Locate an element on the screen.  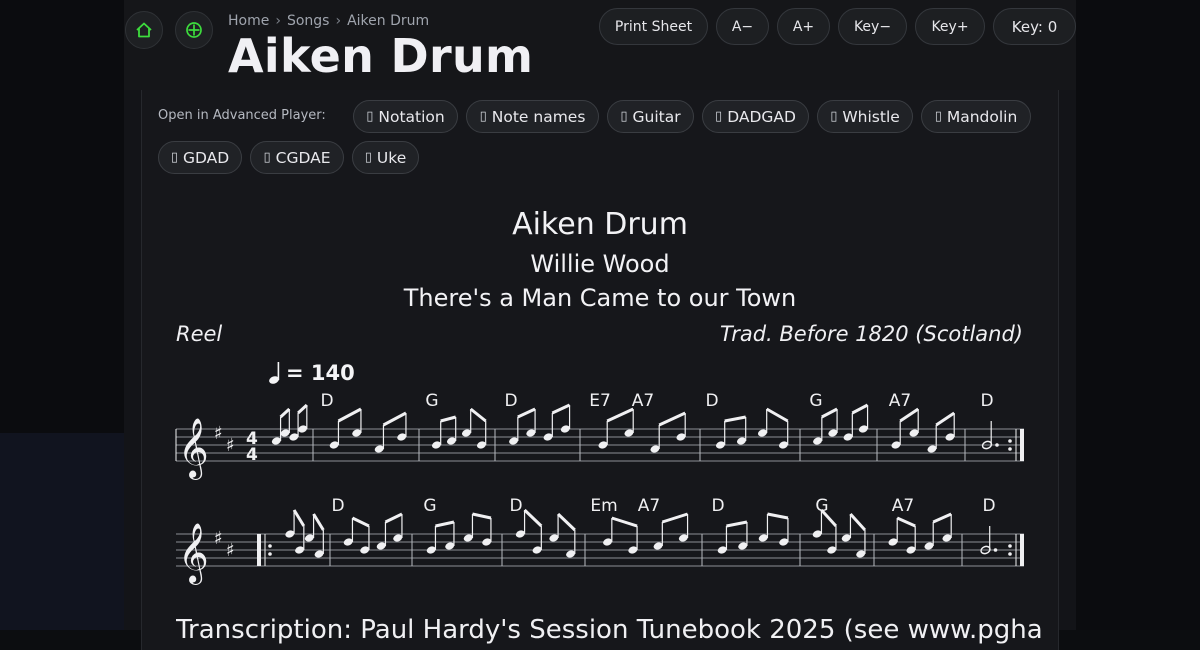
sheet-composer: Trad. Before 1820 (Scotland) is located at coordinates (871, 334).